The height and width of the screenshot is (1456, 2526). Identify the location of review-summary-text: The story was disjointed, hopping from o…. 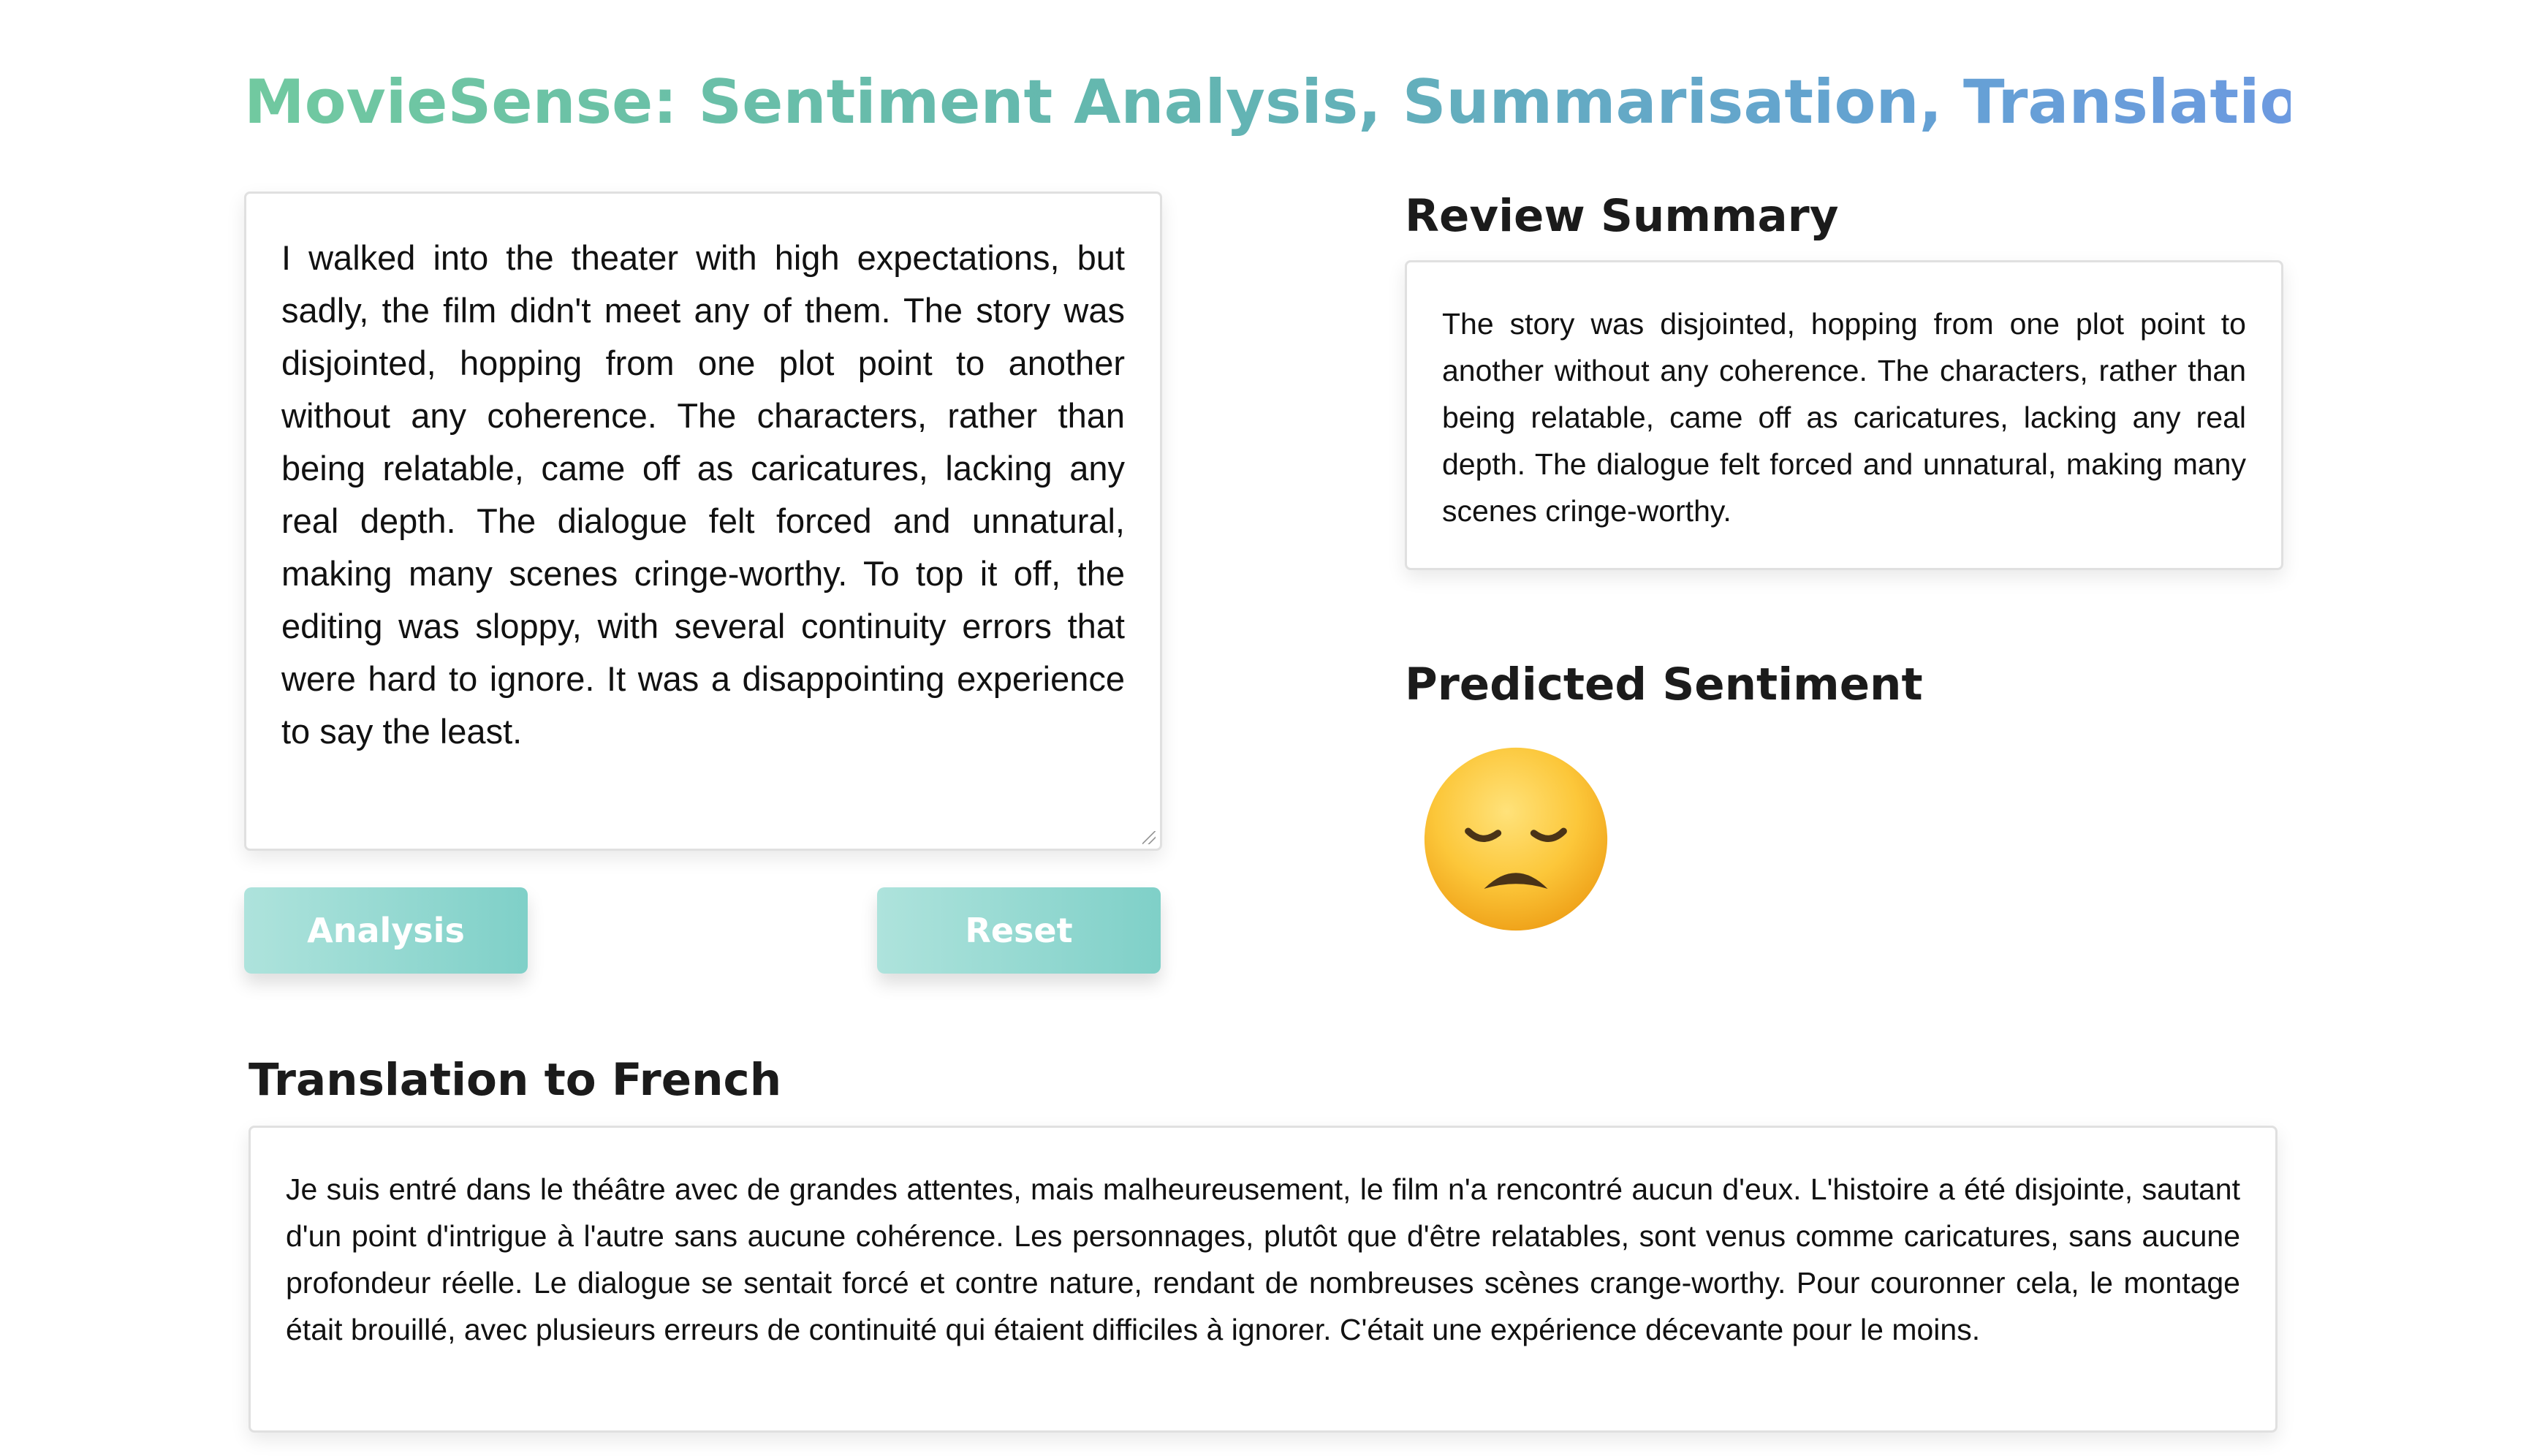
(1844, 417).